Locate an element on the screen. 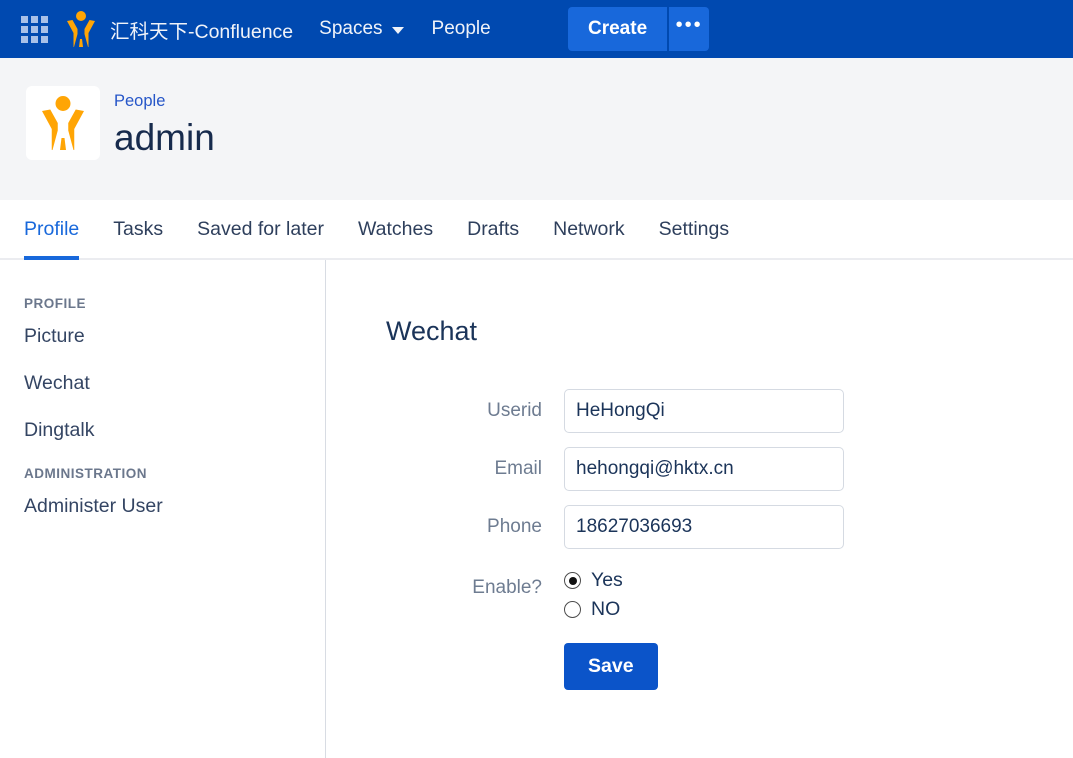  save-spacer is located at coordinates (475, 666).